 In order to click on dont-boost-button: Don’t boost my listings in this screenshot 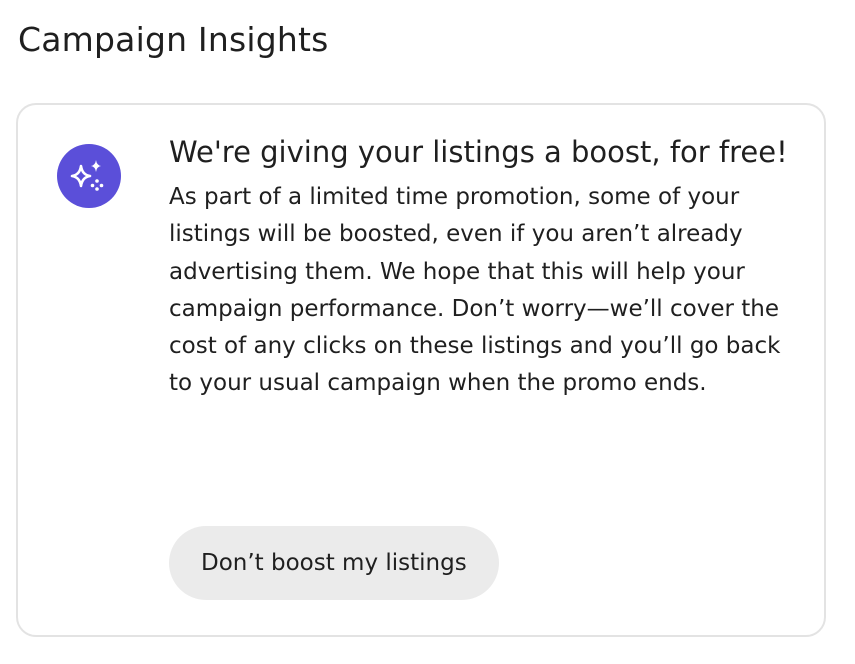, I will do `click(334, 563)`.